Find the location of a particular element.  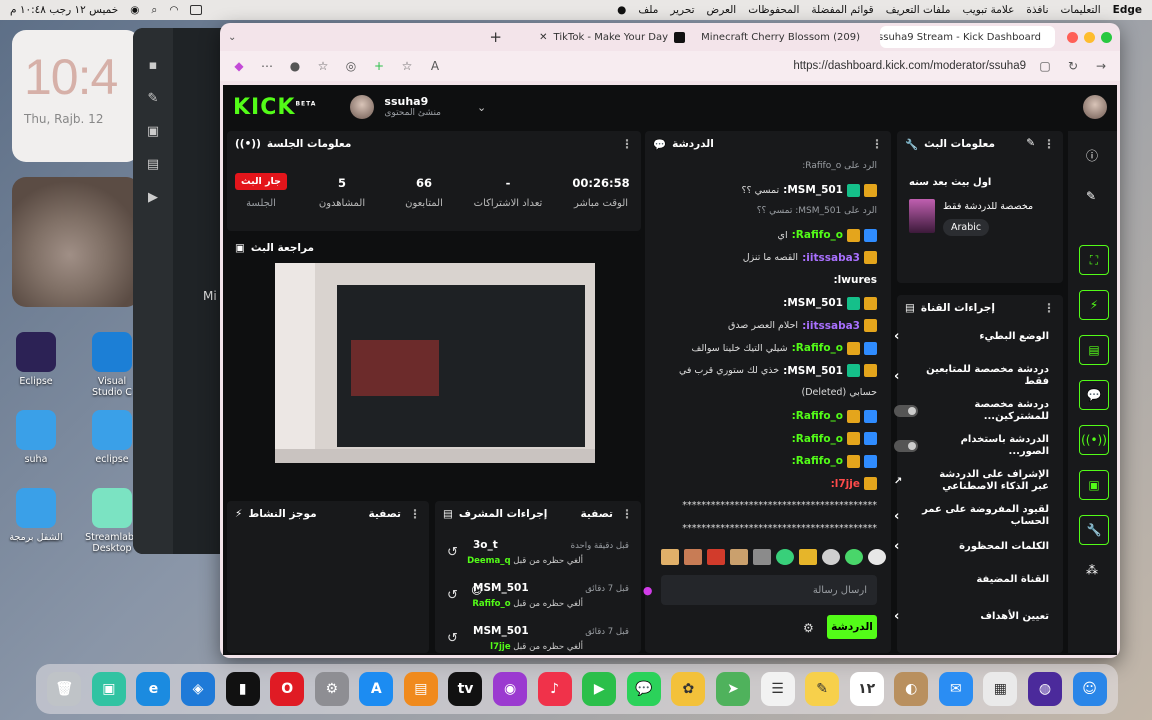

battery-icon is located at coordinates (196, 10).